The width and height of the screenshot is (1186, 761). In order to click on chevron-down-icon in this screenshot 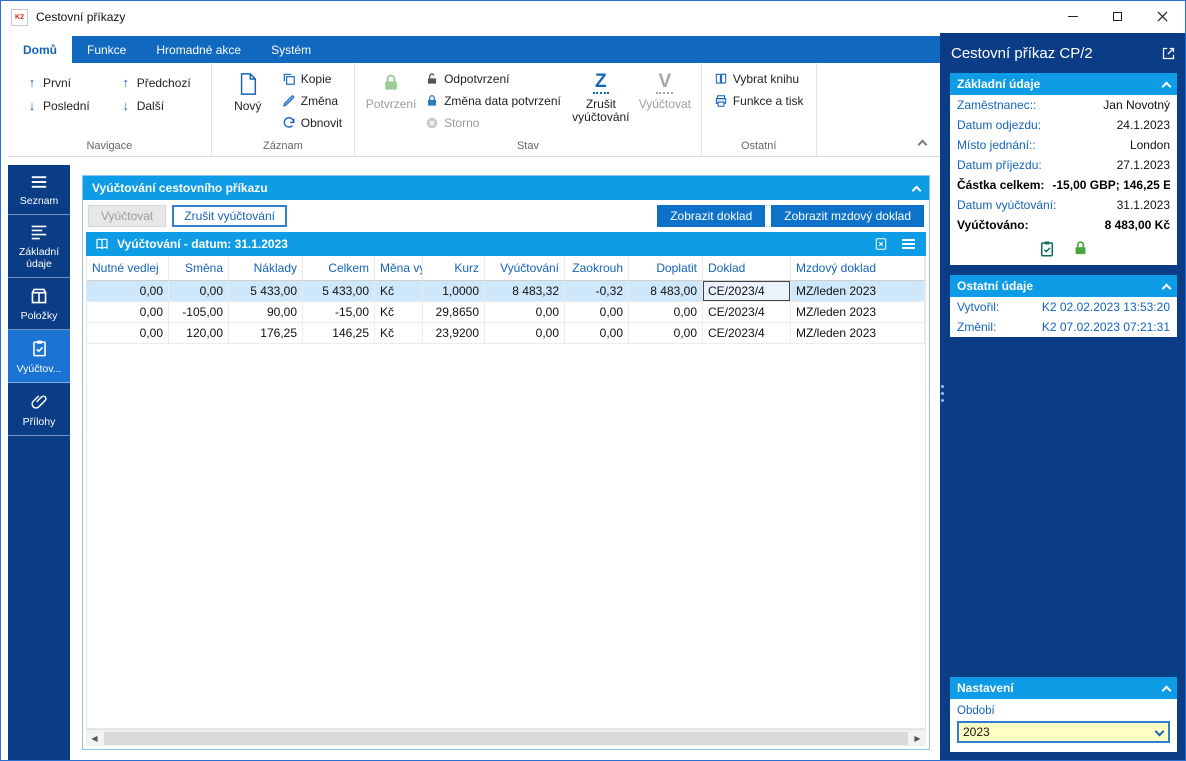, I will do `click(1159, 732)`.